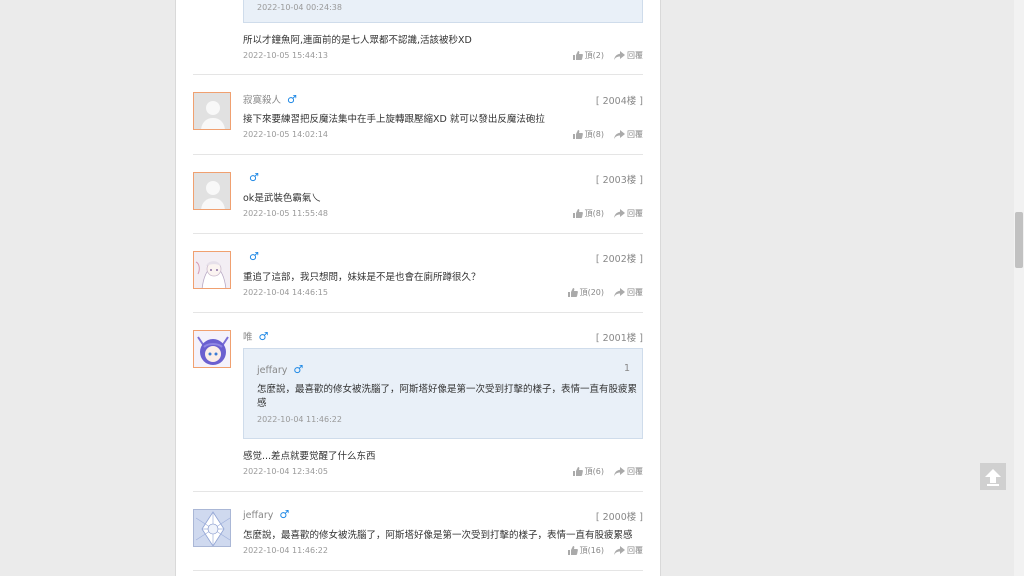 Image resolution: width=1024 pixels, height=576 pixels. I want to click on username: jeffary ♂, so click(266, 514).